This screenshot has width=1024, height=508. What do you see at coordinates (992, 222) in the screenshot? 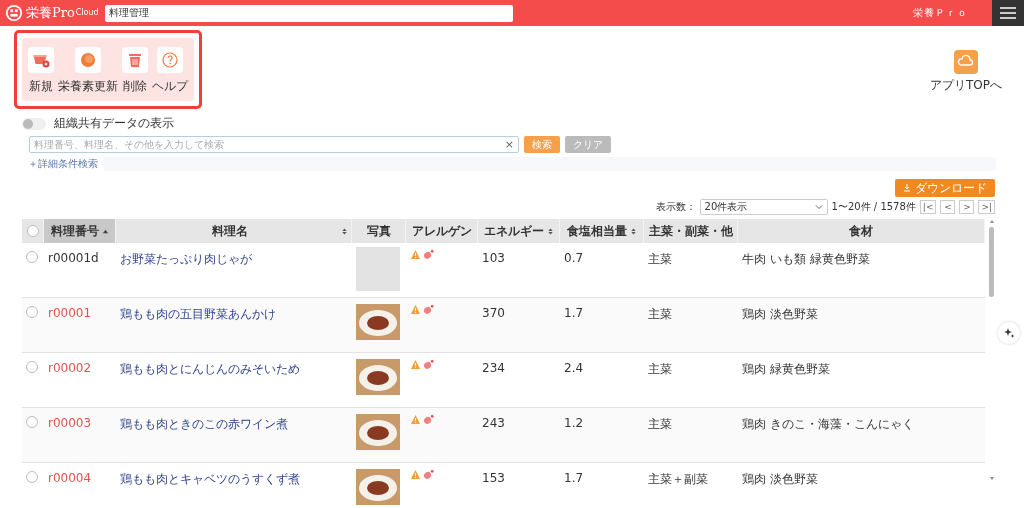
I see `scroll-up-icon` at bounding box center [992, 222].